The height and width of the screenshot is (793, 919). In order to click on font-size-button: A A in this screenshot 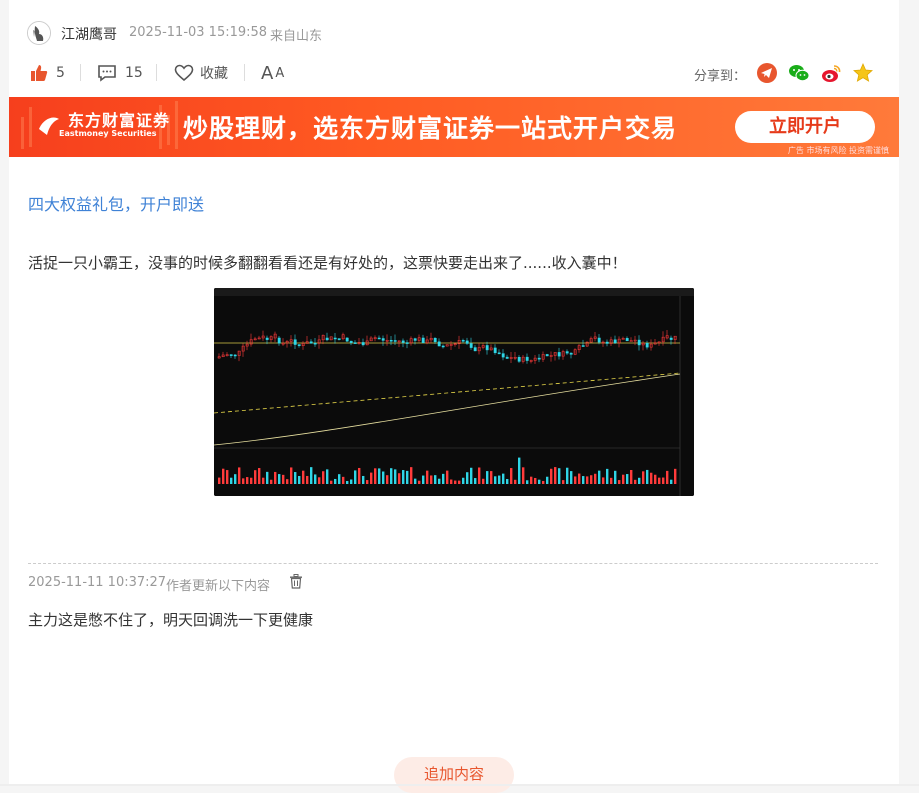, I will do `click(272, 73)`.